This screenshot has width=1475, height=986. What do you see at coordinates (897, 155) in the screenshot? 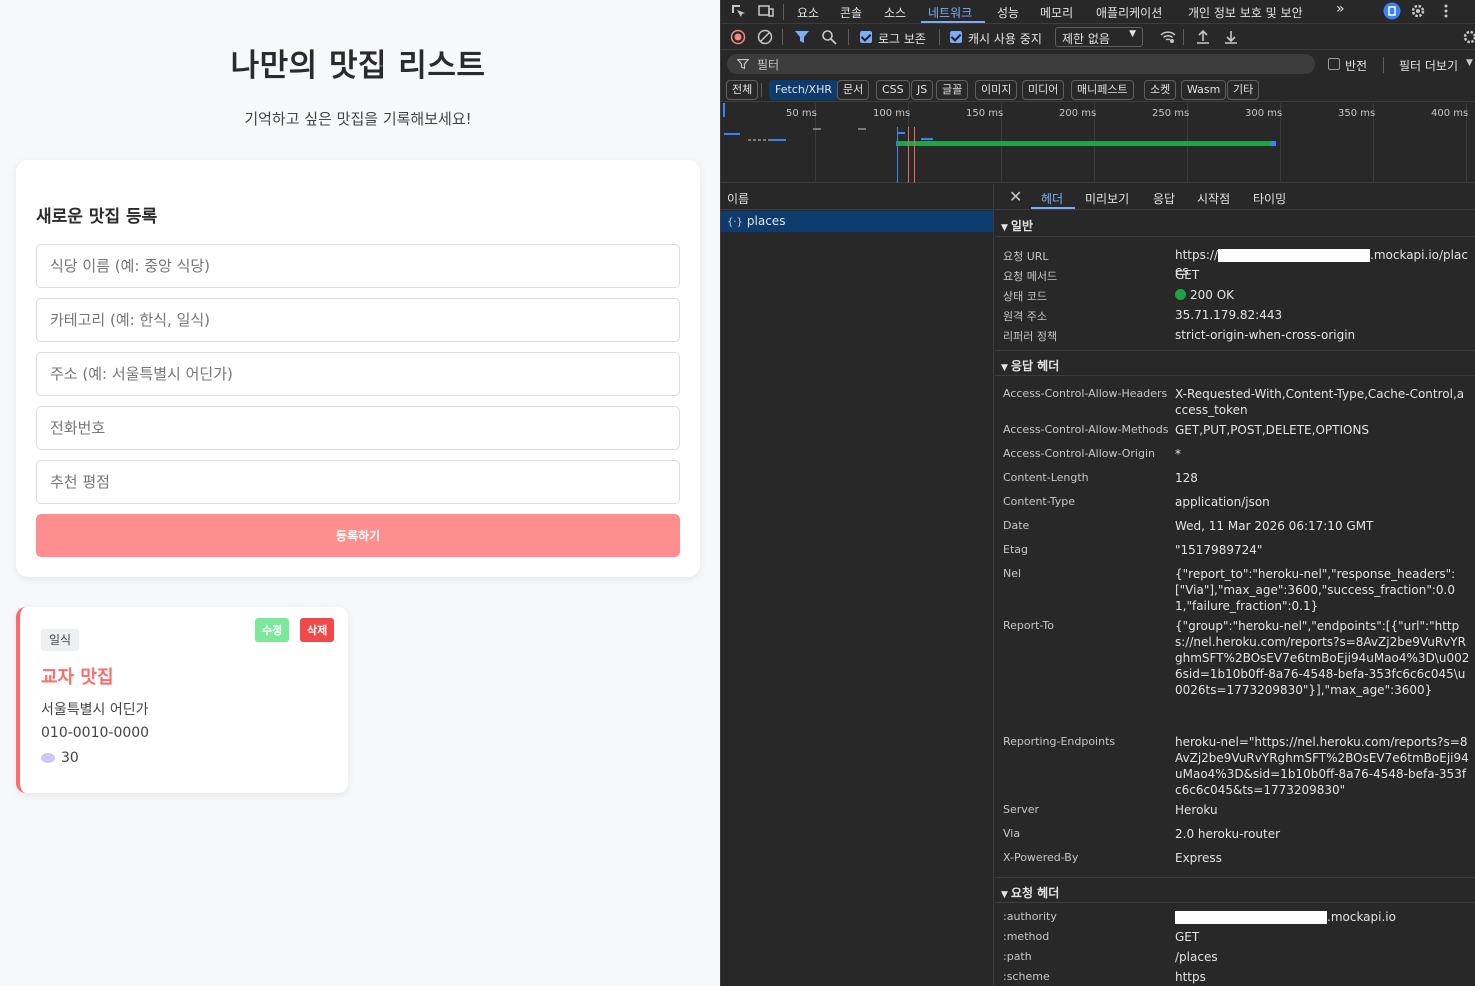
I see `dom-content-loaded-line` at bounding box center [897, 155].